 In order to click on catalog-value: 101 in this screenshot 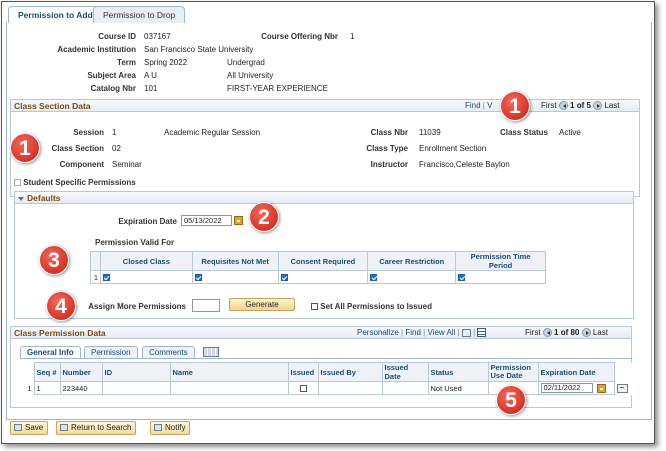, I will do `click(151, 88)`.